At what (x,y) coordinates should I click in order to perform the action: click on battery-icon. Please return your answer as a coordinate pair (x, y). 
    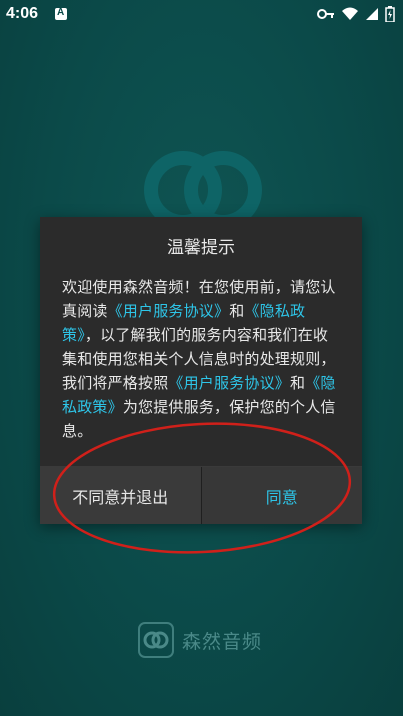
    Looking at the image, I should click on (390, 14).